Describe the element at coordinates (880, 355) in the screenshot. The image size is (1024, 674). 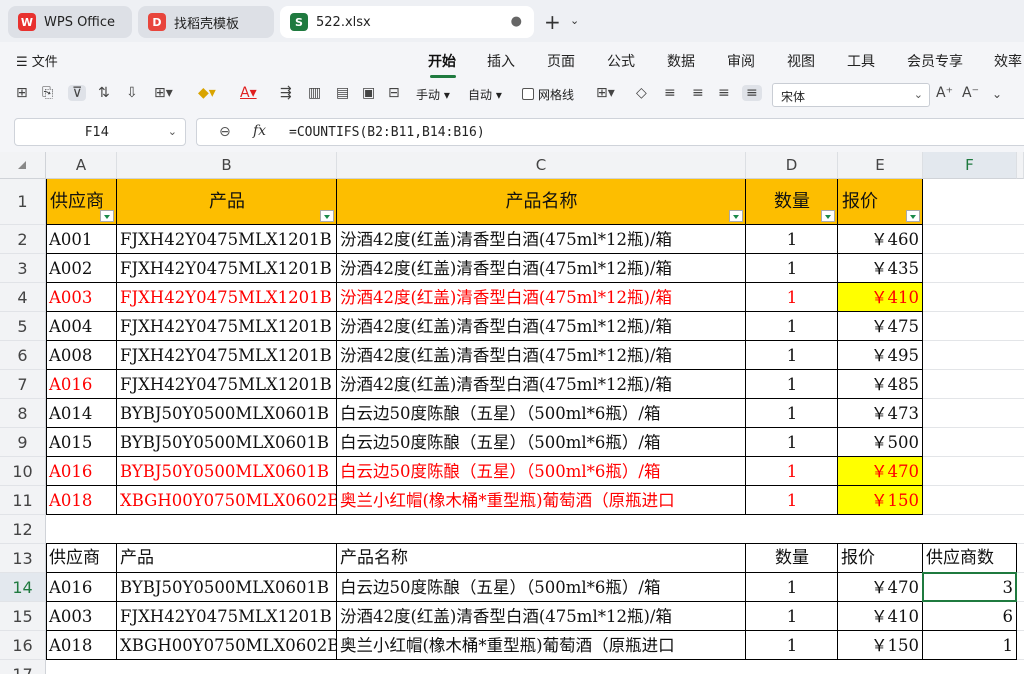
I see `table1-cell-price: ￥495` at that location.